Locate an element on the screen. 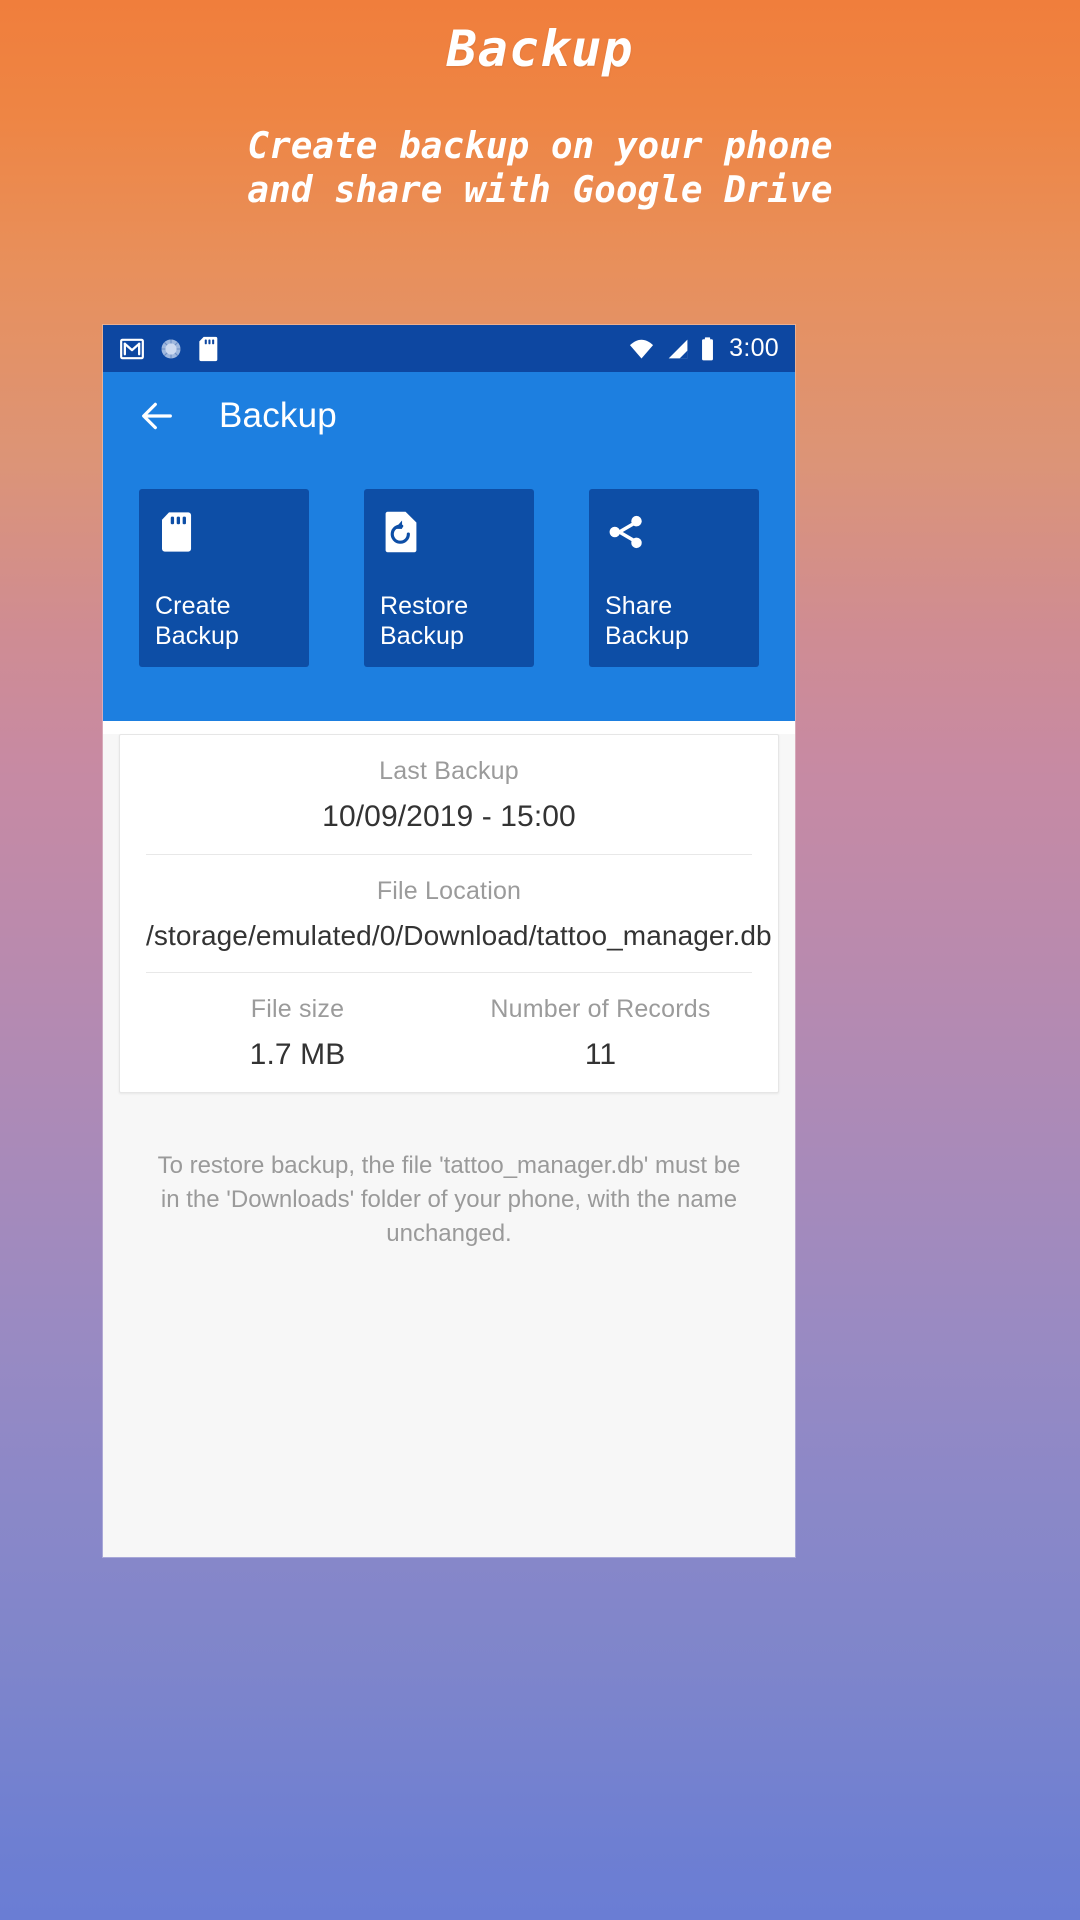 The image size is (1080, 1920). create-backup-button: Create Backup is located at coordinates (224, 578).